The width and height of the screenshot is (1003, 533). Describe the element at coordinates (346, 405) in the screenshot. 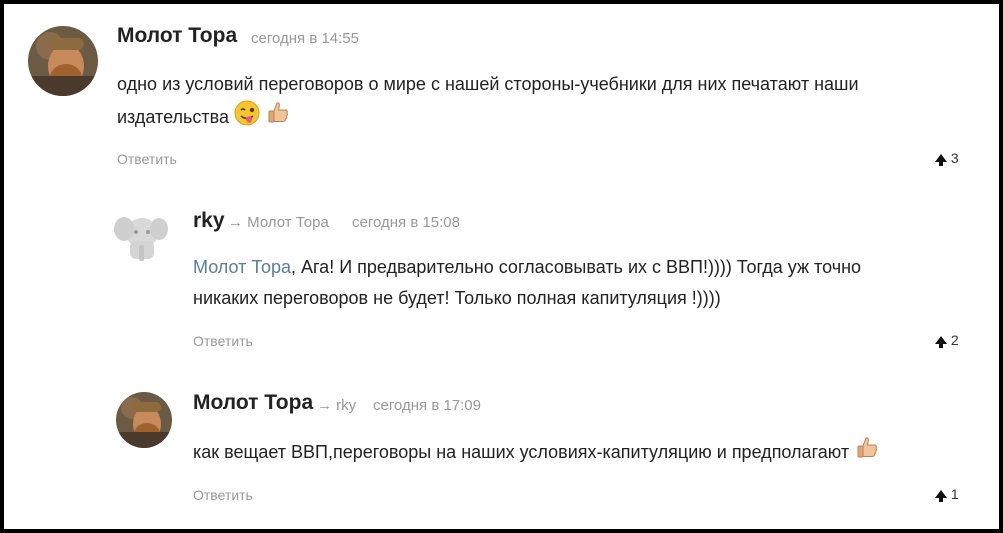

I see `reply-target-name: rky` at that location.